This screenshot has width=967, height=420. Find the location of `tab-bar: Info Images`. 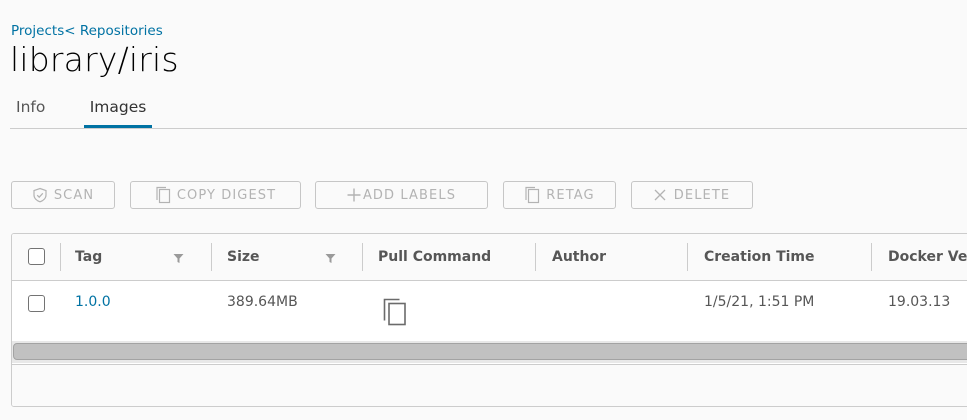

tab-bar: Info Images is located at coordinates (488, 108).